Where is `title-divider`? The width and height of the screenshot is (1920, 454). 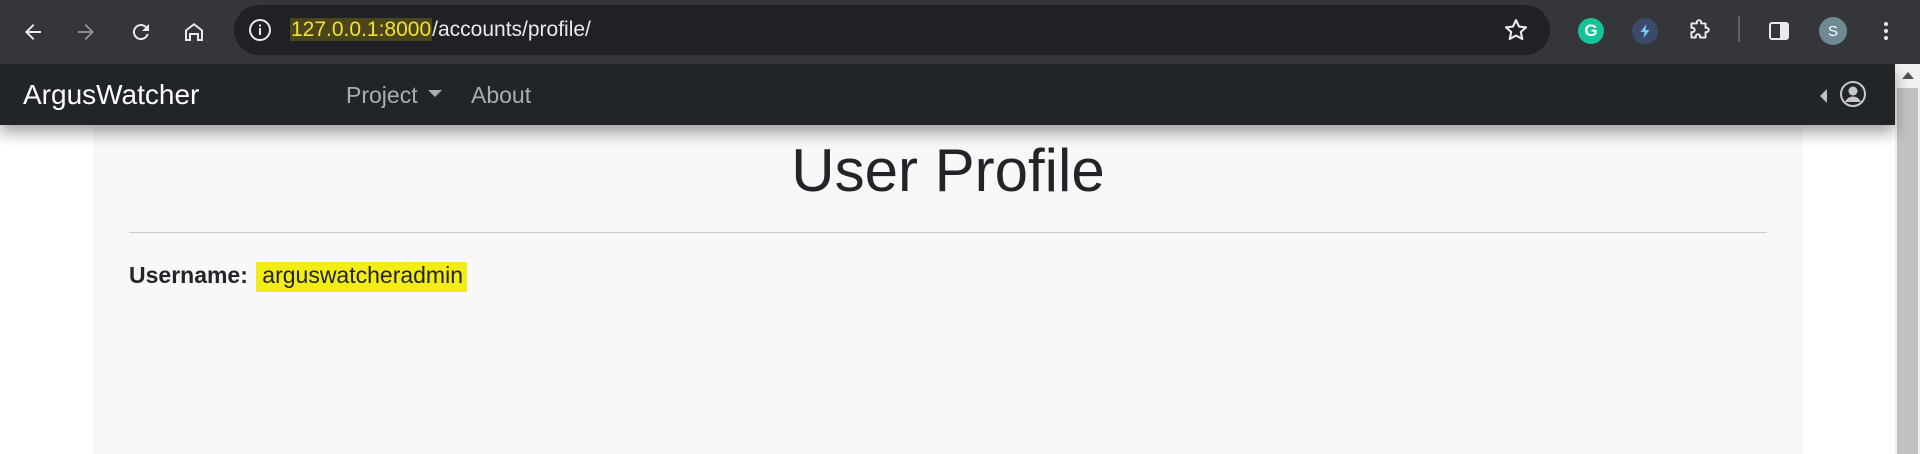 title-divider is located at coordinates (948, 232).